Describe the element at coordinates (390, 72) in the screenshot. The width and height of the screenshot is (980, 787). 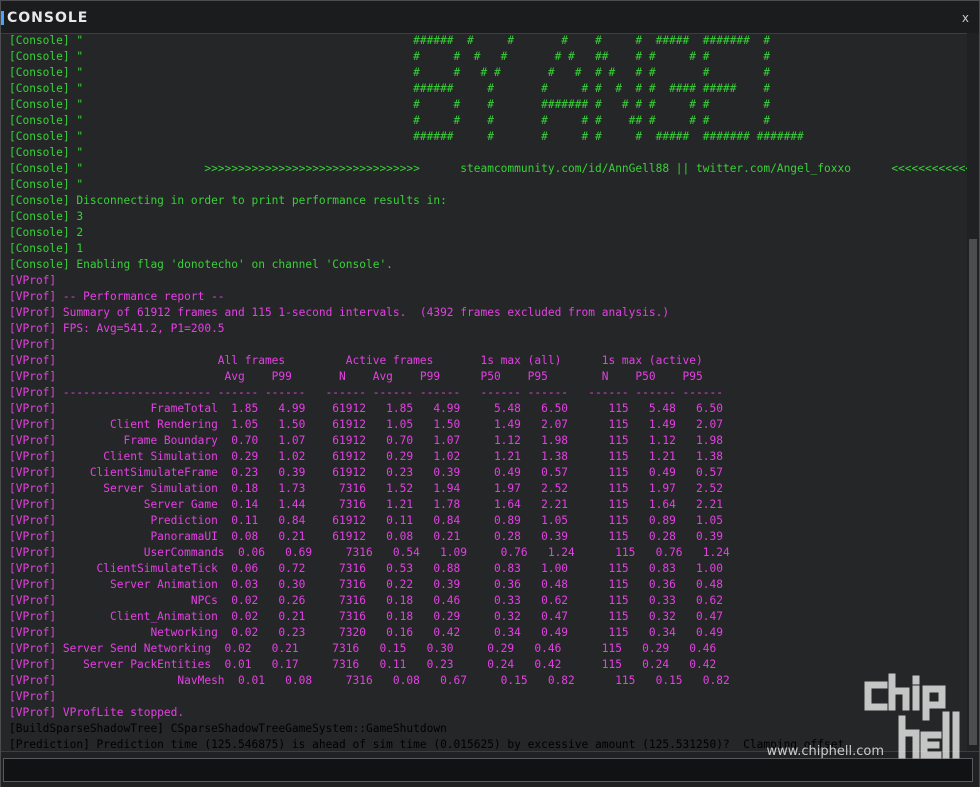
I see `log-line-console: [Console] " # # # # # # # # # # # #` at that location.